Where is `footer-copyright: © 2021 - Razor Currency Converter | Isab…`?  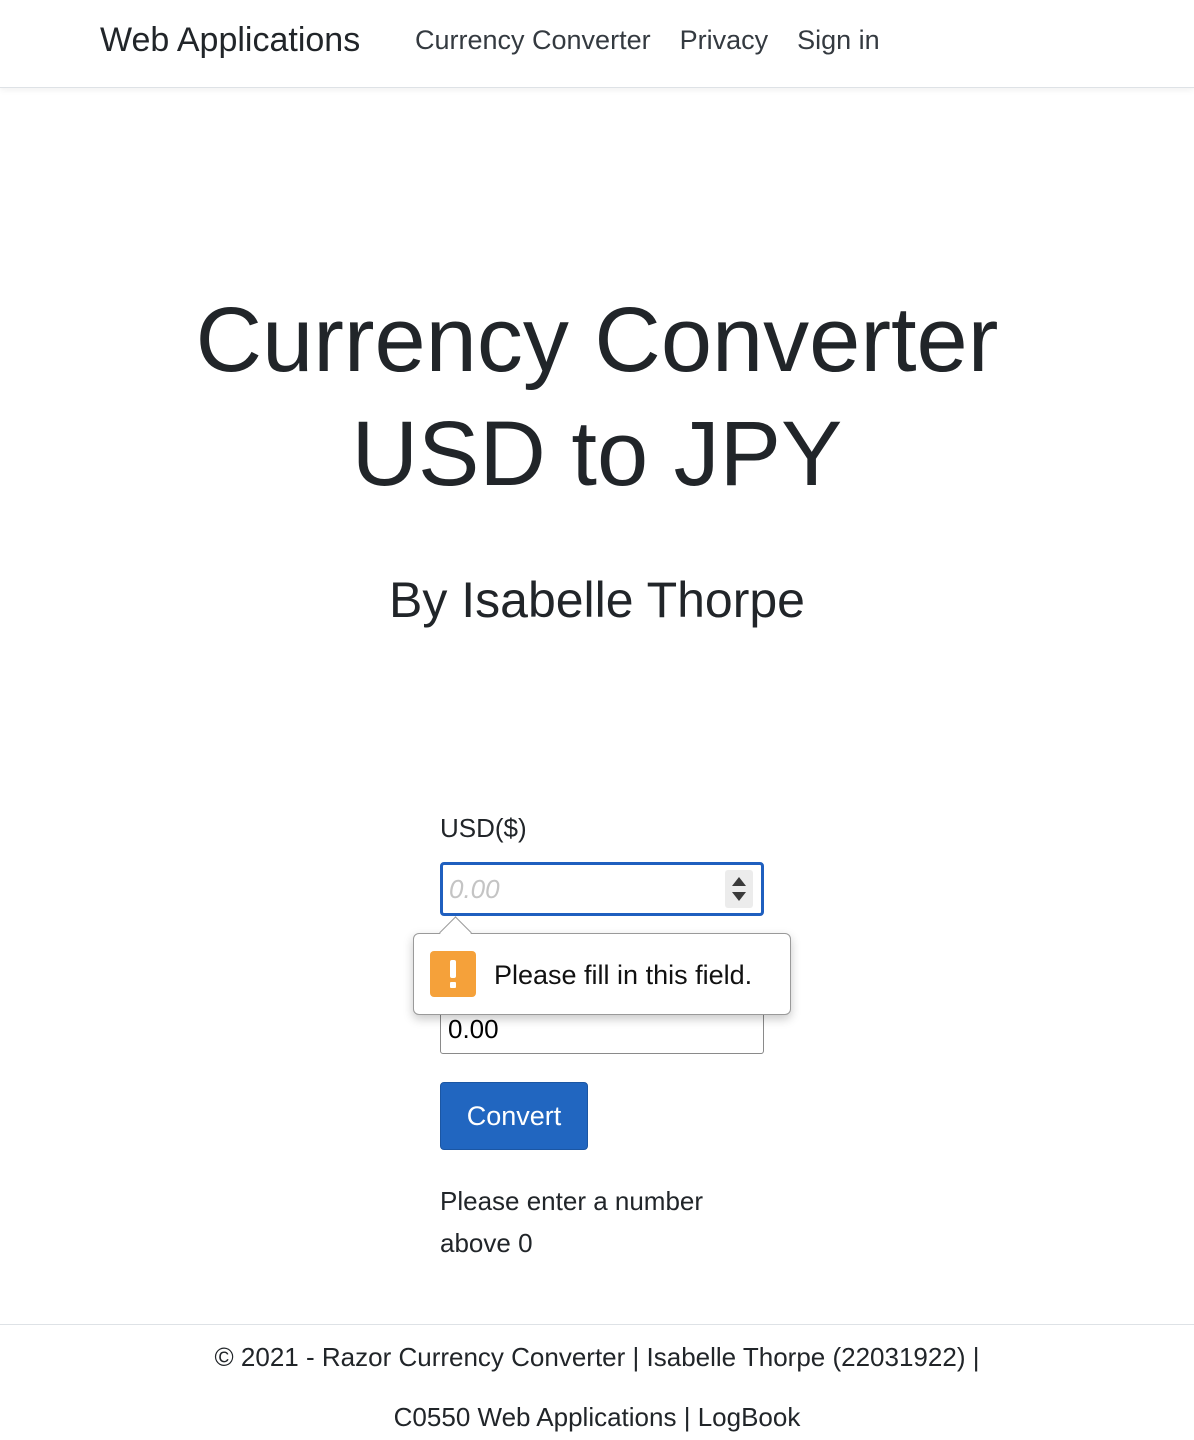 footer-copyright: © 2021 - Razor Currency Converter | Isab… is located at coordinates (597, 1357).